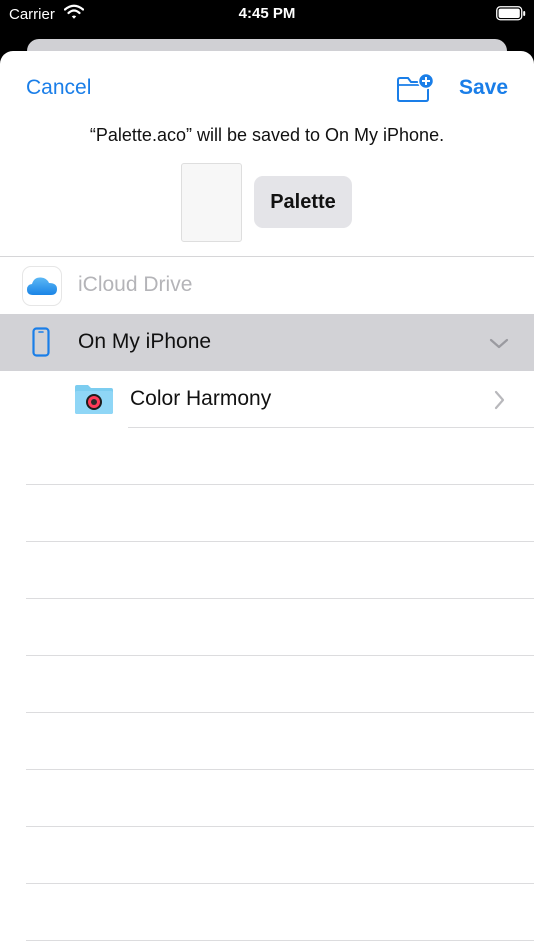 Image resolution: width=534 pixels, height=950 pixels. What do you see at coordinates (201, 398) in the screenshot?
I see `folder-label: Color Harmony` at bounding box center [201, 398].